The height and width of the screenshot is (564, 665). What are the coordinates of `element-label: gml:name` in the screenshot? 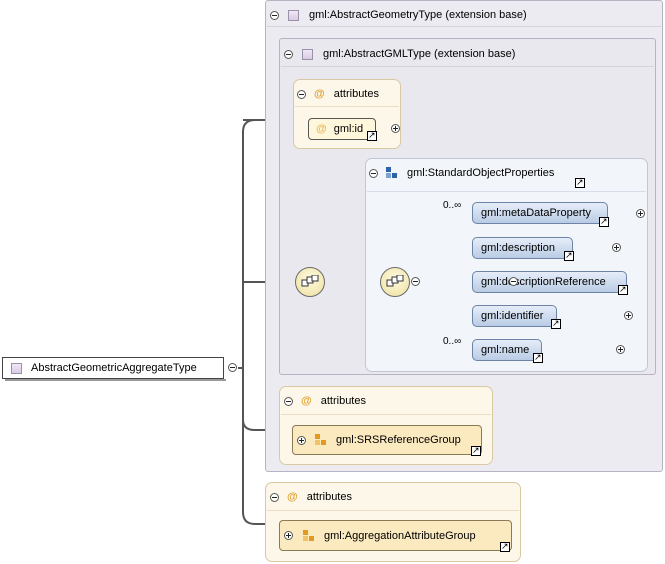 It's located at (505, 350).